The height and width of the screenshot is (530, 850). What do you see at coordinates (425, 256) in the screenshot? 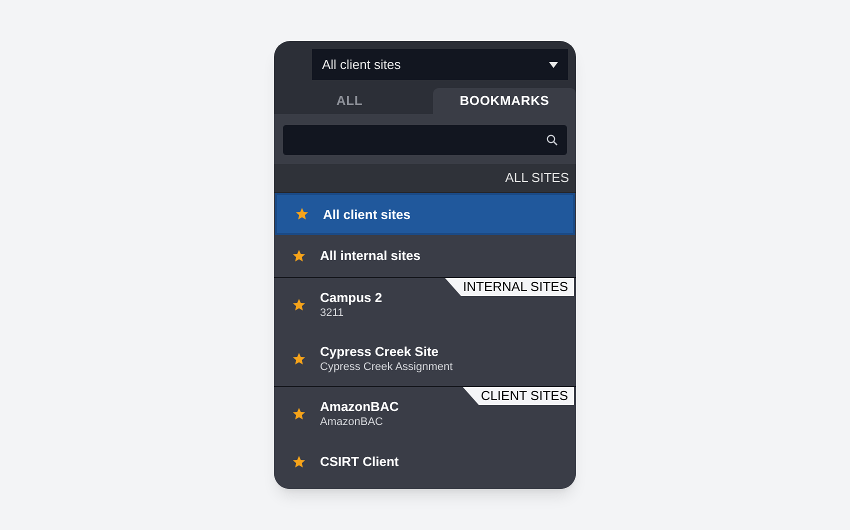
I see `site-row: All internal sites` at bounding box center [425, 256].